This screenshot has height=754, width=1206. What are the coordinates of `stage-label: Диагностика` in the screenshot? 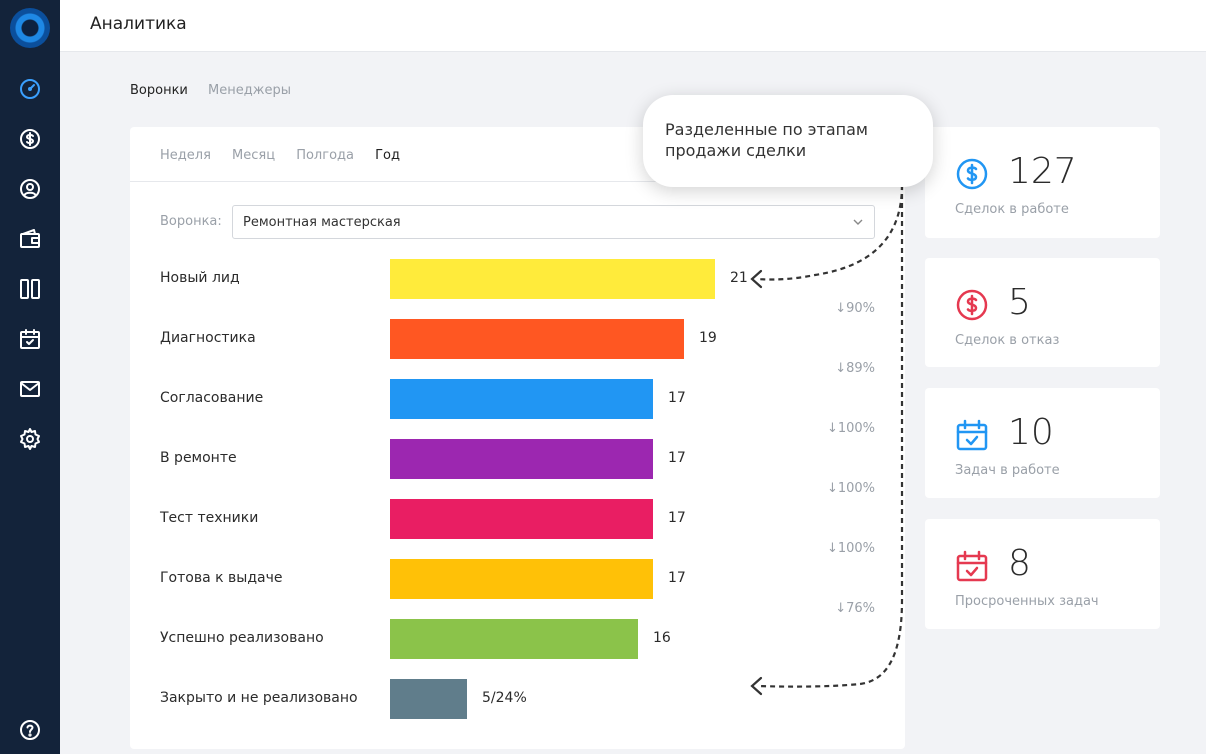 It's located at (208, 338).